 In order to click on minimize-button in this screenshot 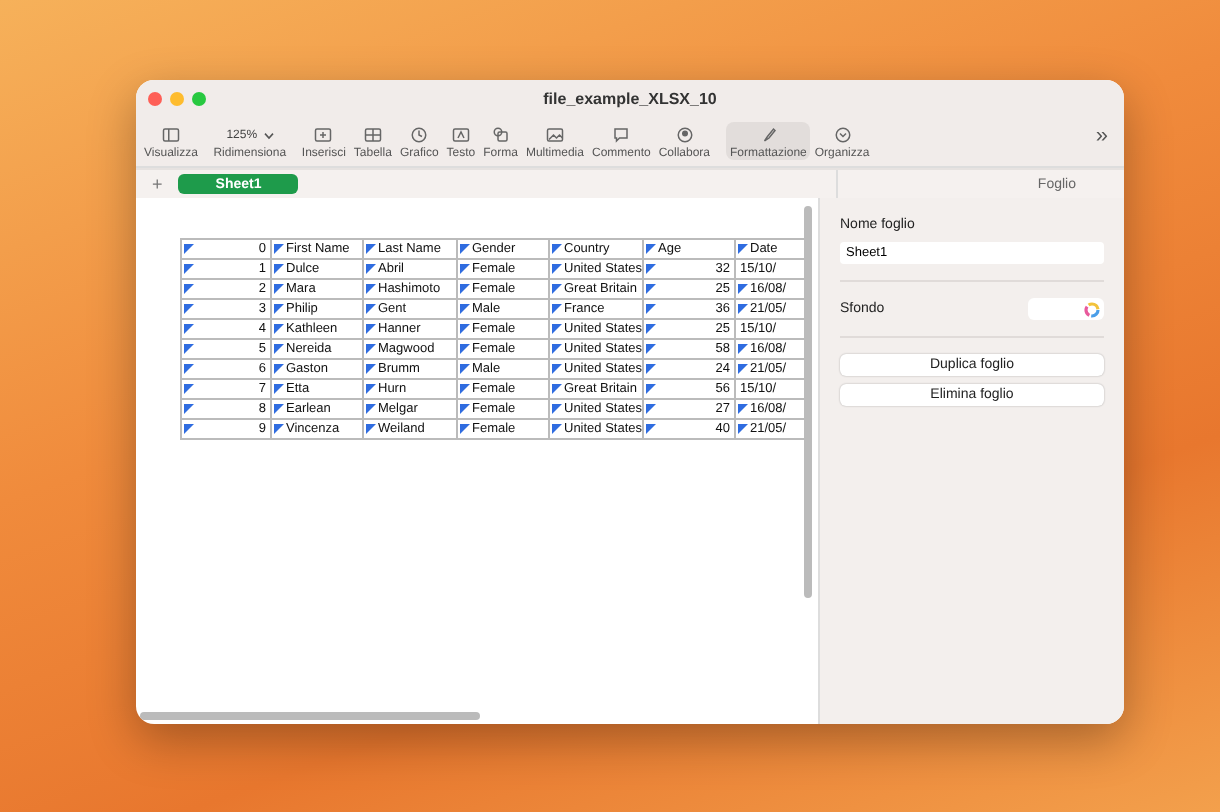, I will do `click(177, 98)`.